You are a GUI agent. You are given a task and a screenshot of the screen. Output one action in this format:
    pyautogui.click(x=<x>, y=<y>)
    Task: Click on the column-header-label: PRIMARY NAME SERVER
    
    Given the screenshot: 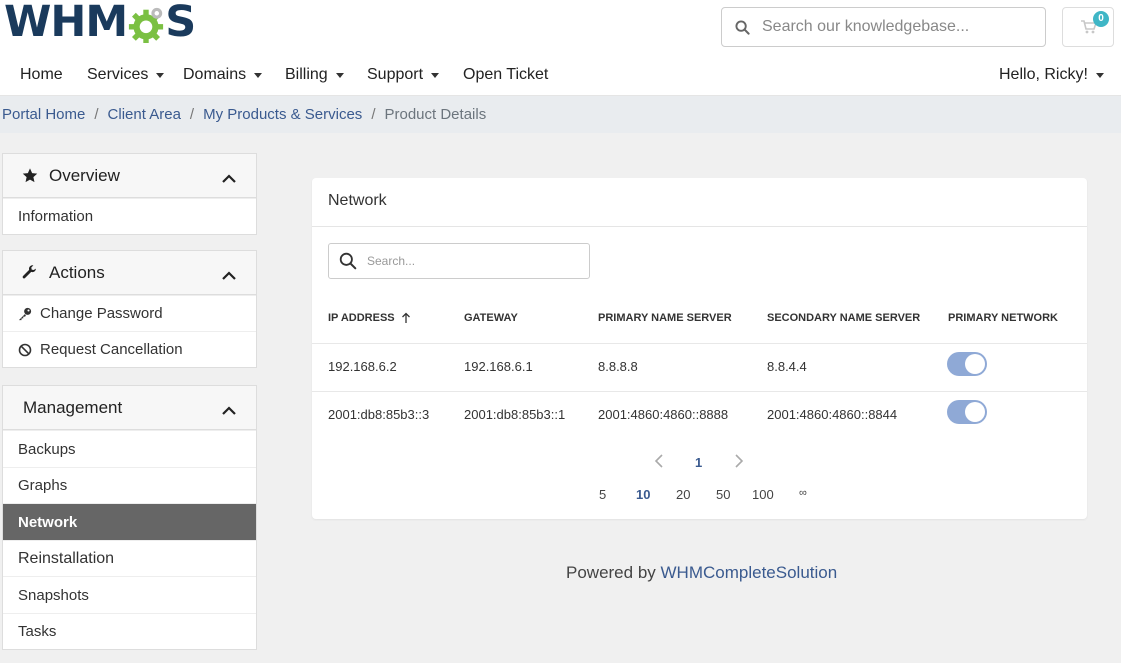 What is the action you would take?
    pyautogui.click(x=665, y=318)
    